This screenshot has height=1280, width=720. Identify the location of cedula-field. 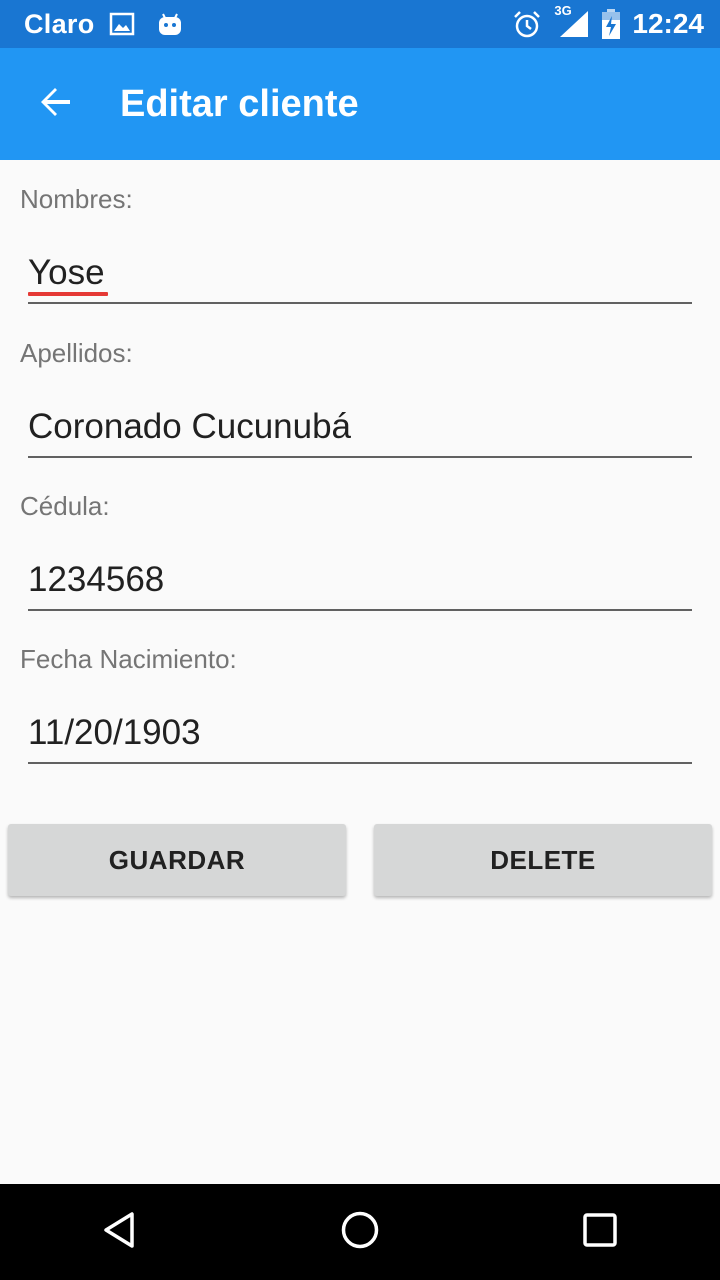
(360, 581).